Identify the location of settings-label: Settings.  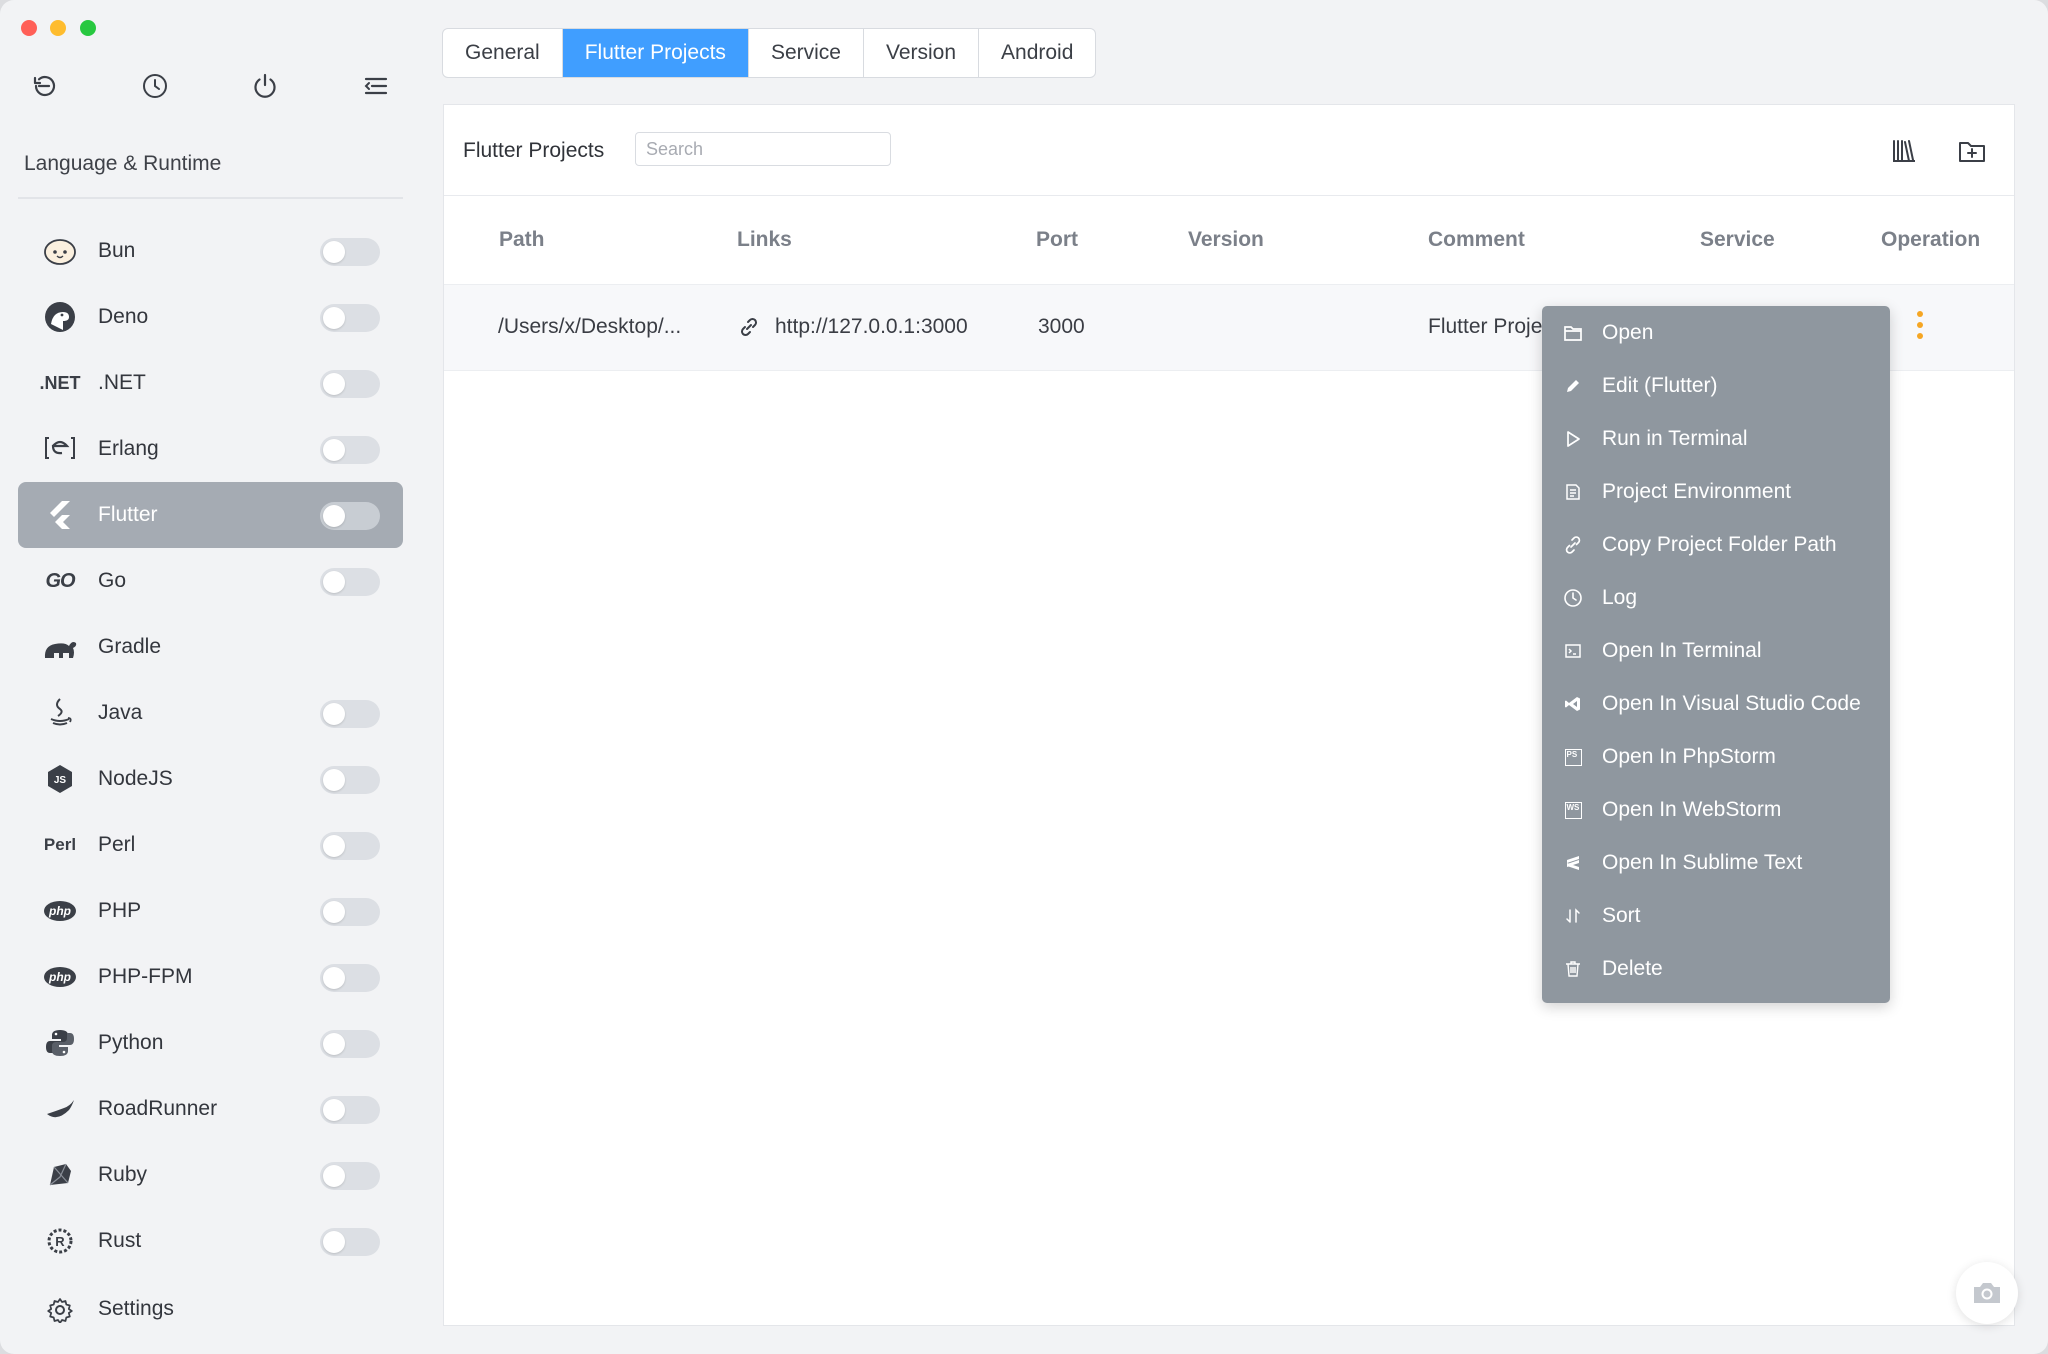
(136, 1308).